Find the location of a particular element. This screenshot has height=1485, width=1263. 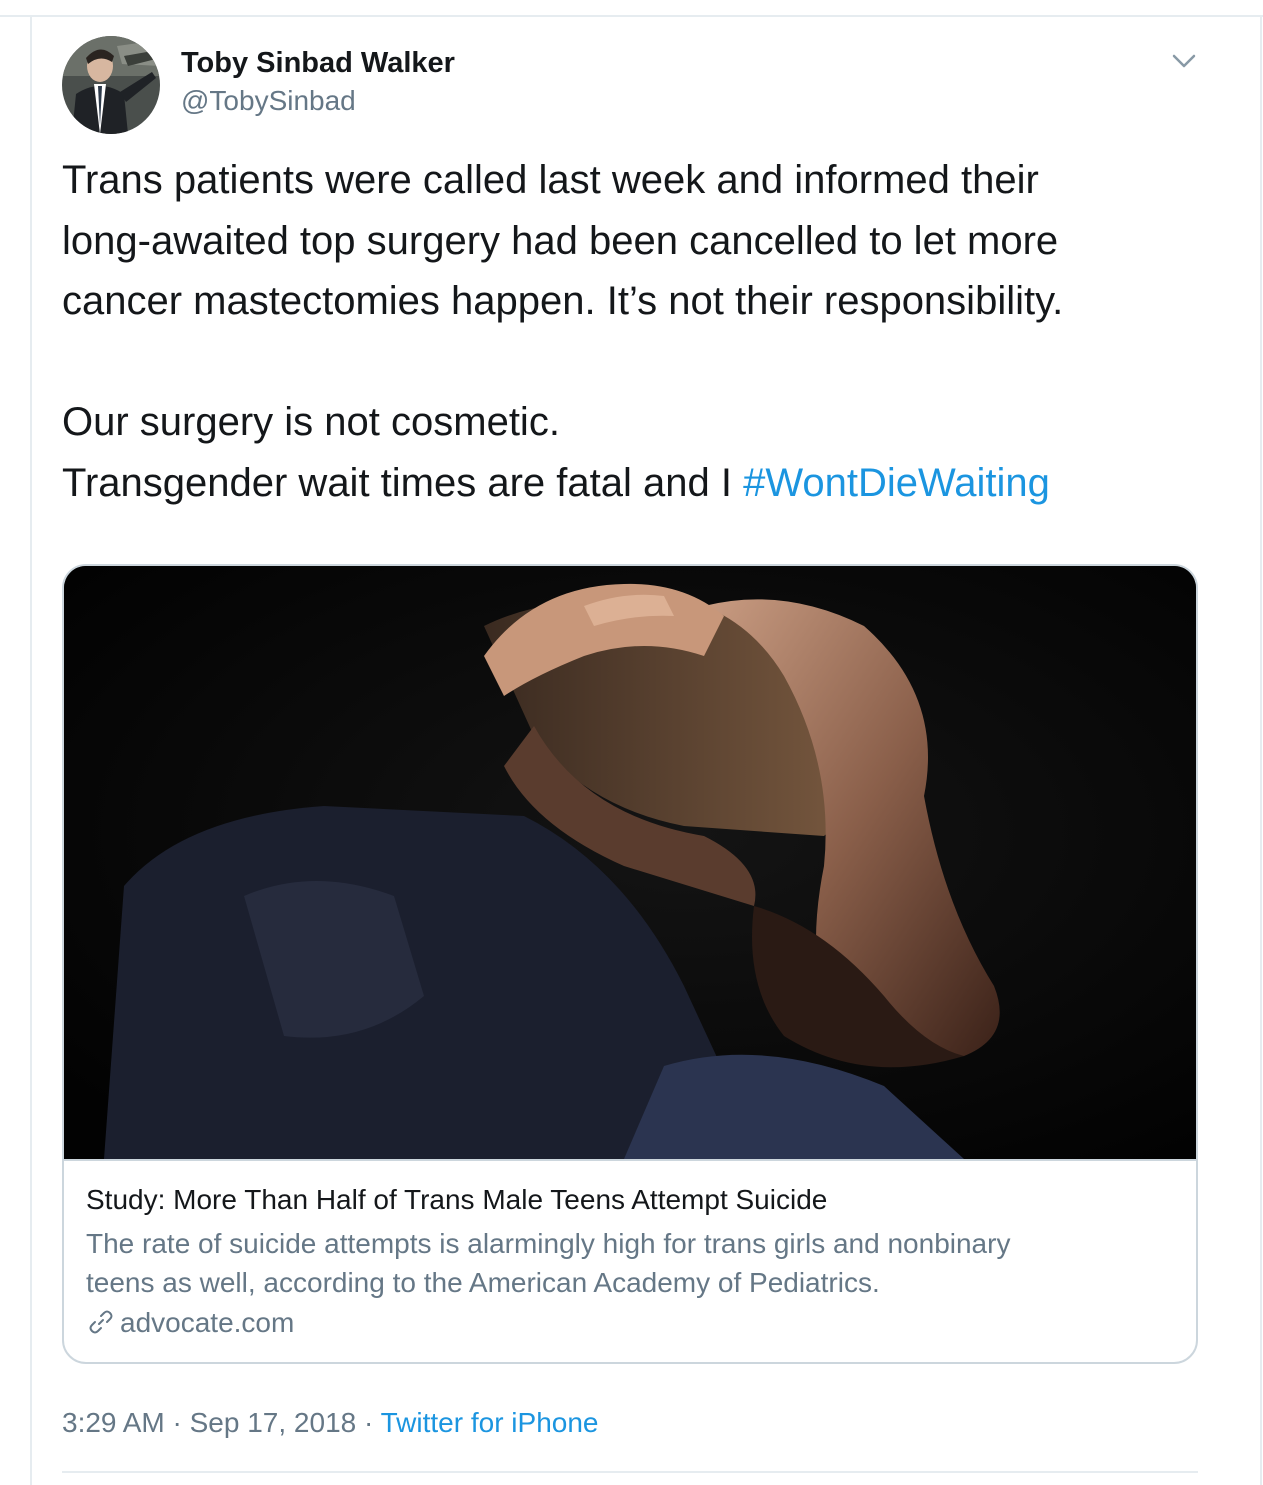

tweet-time: 3:29 AM is located at coordinates (113, 1422).